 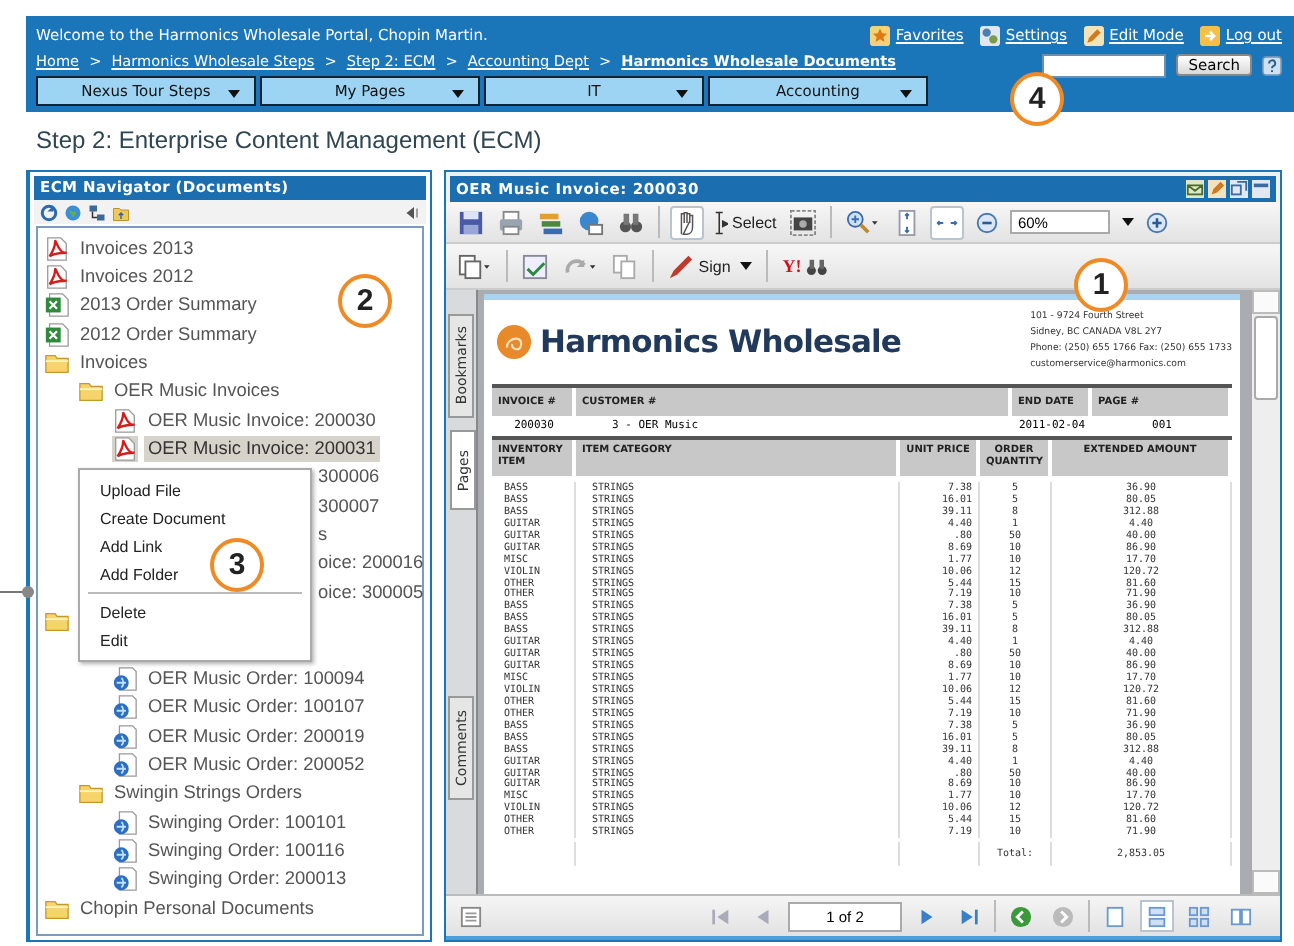 What do you see at coordinates (1209, 35) in the screenshot?
I see `logout-icon` at bounding box center [1209, 35].